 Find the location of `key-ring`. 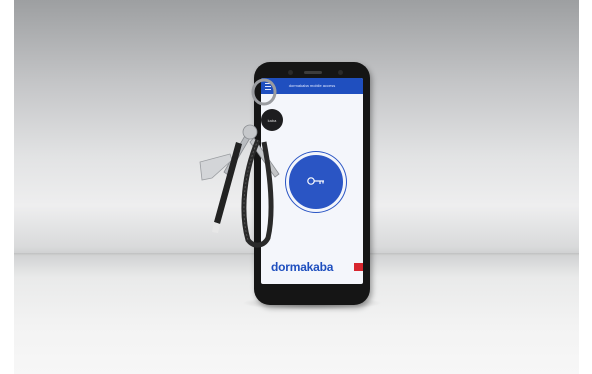

key-ring is located at coordinates (264, 92).